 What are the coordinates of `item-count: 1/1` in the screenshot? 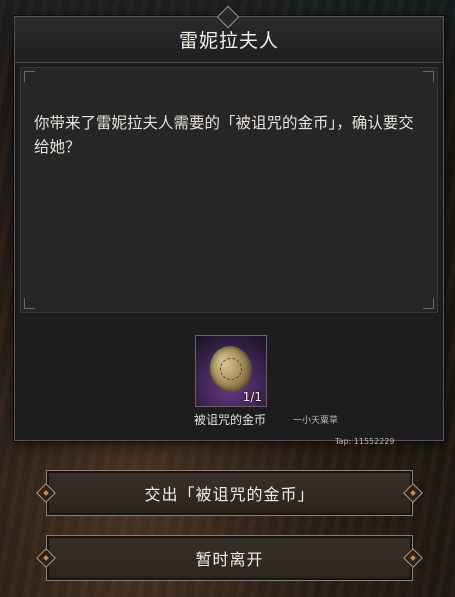 It's located at (252, 397).